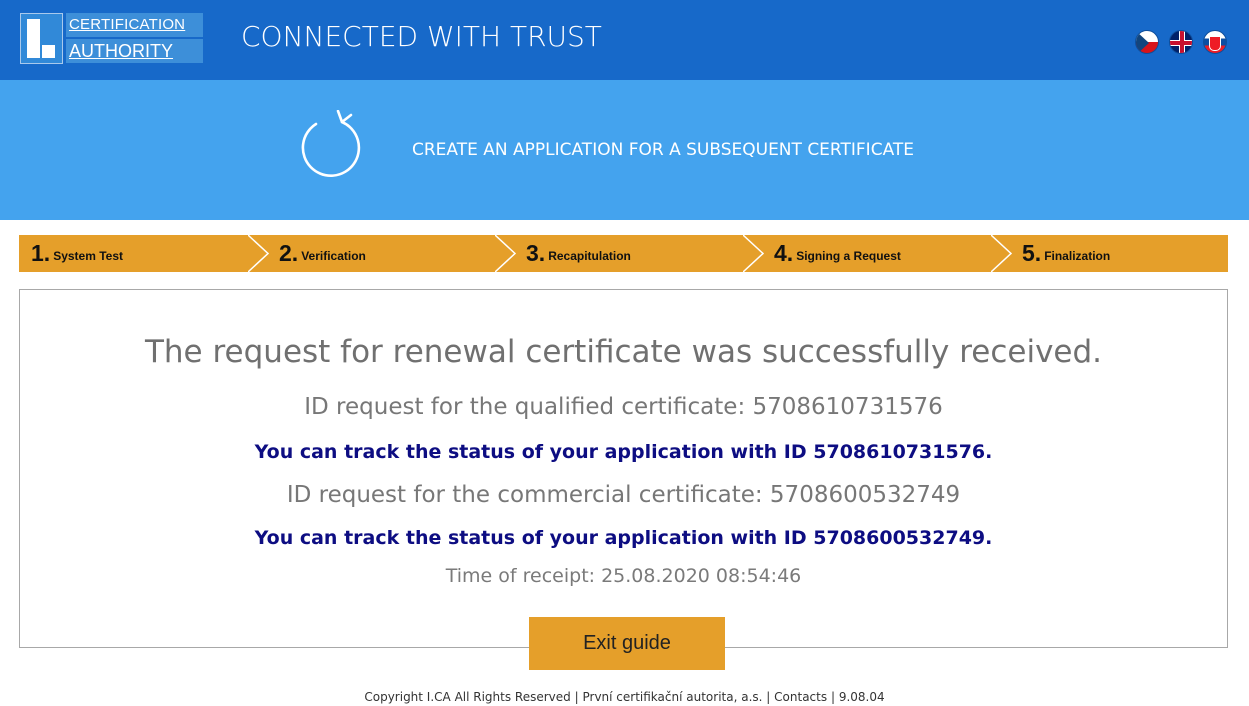 Image resolution: width=1249 pixels, height=706 pixels. Describe the element at coordinates (861, 697) in the screenshot. I see `footer-version: 9.08.04` at that location.